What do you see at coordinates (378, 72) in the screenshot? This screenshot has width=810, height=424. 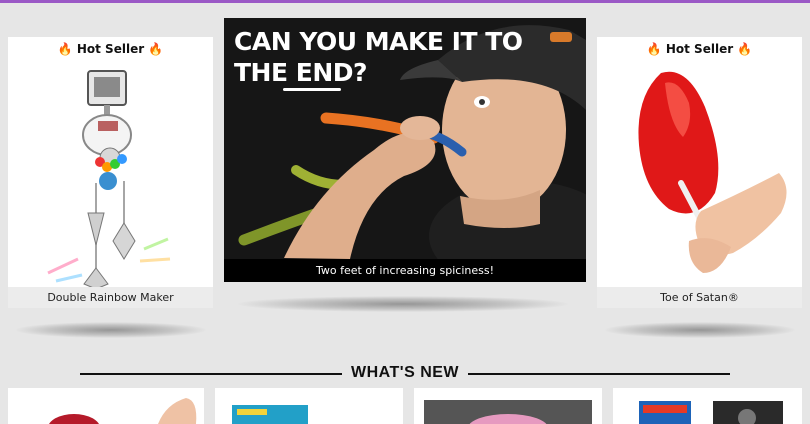 I see `hero-headline-line2: THE END?` at bounding box center [378, 72].